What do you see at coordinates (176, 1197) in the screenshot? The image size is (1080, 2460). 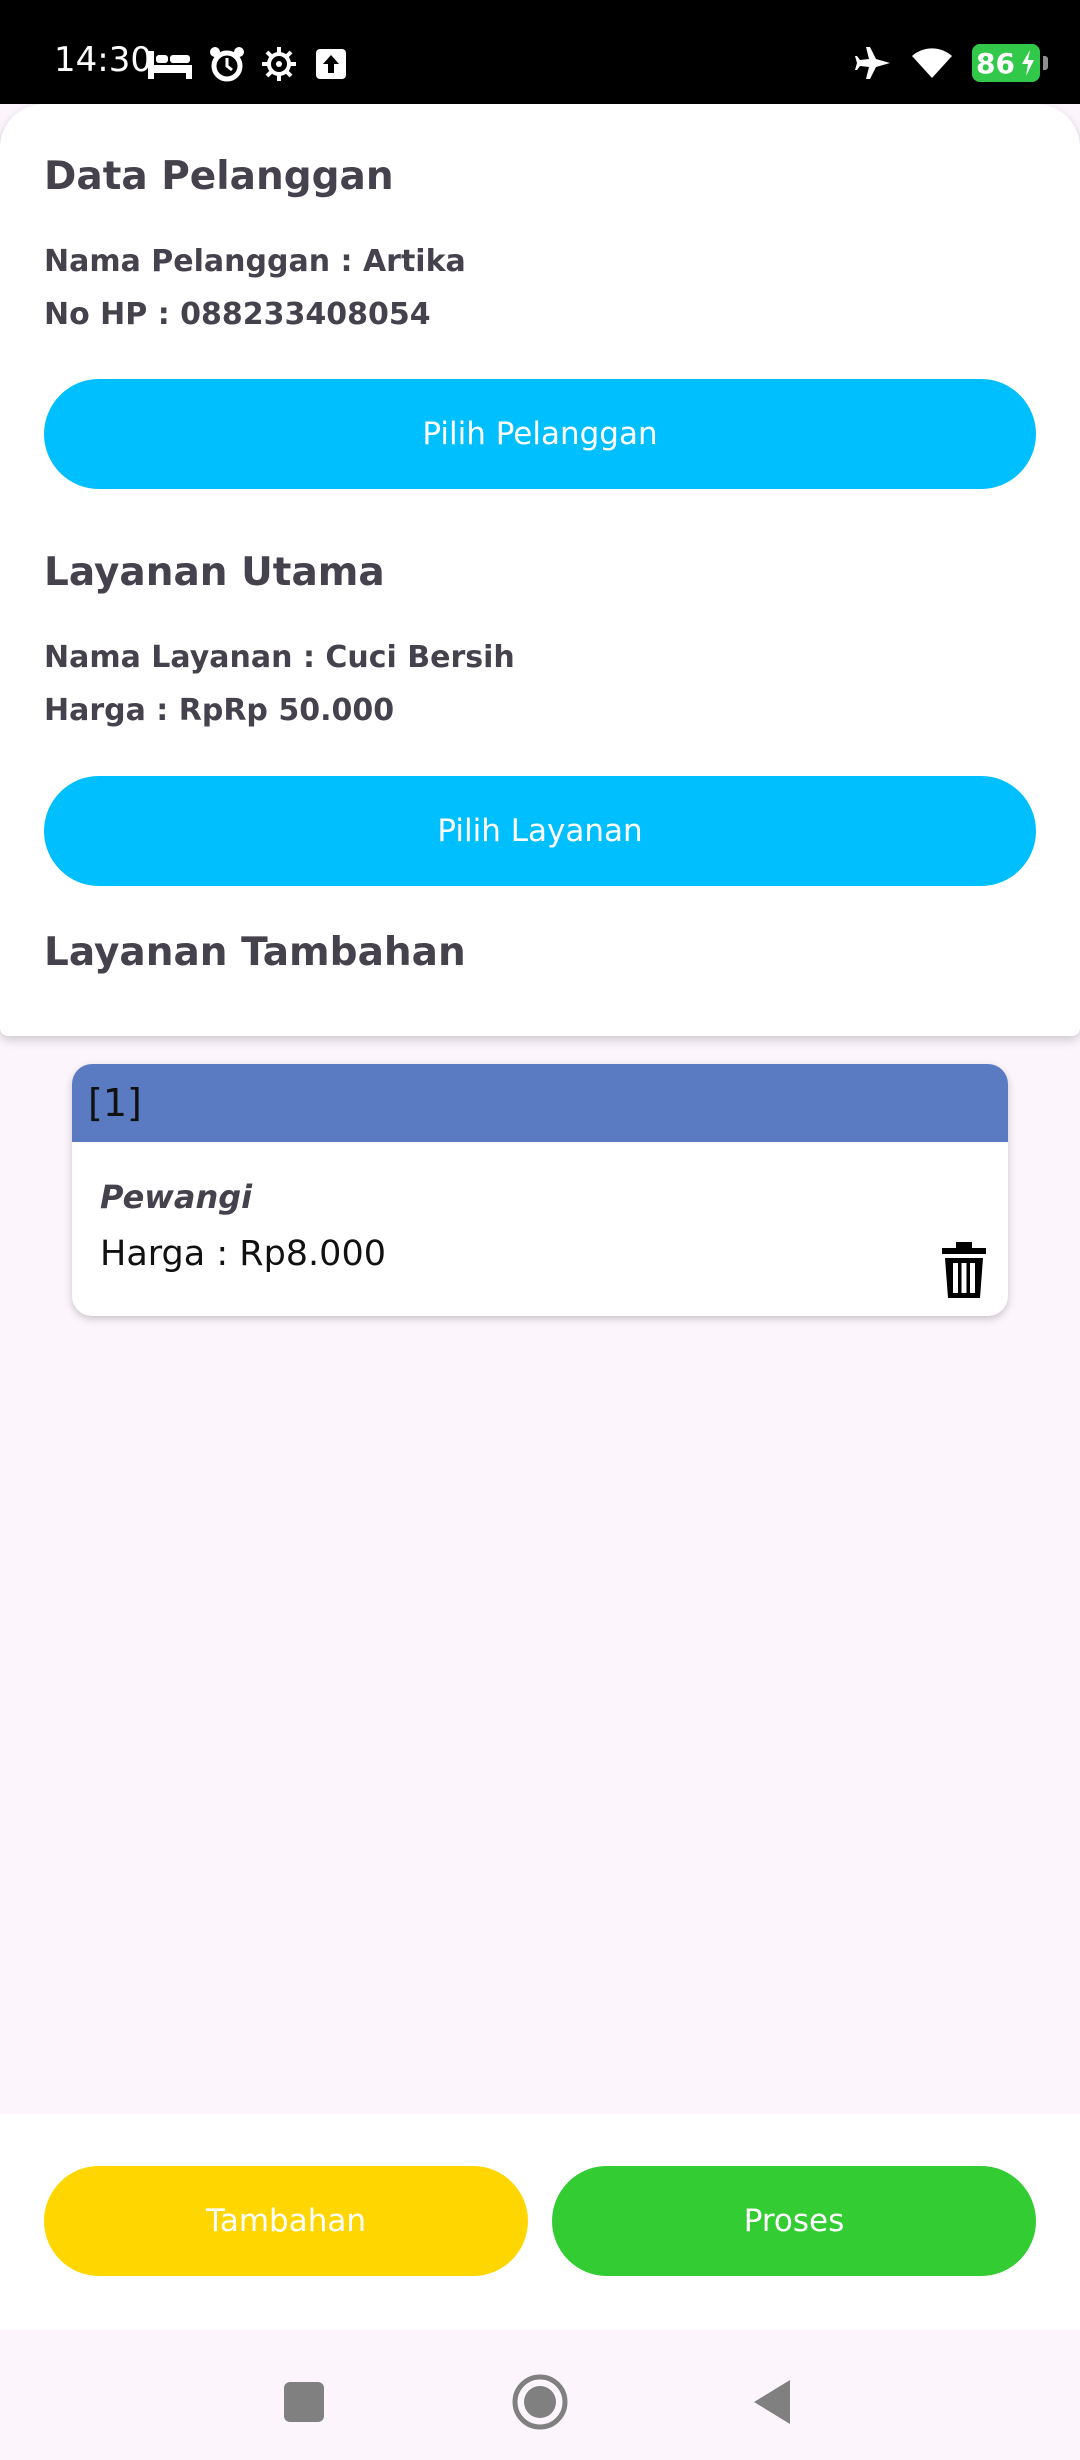 I see `item-name: Pewangi` at bounding box center [176, 1197].